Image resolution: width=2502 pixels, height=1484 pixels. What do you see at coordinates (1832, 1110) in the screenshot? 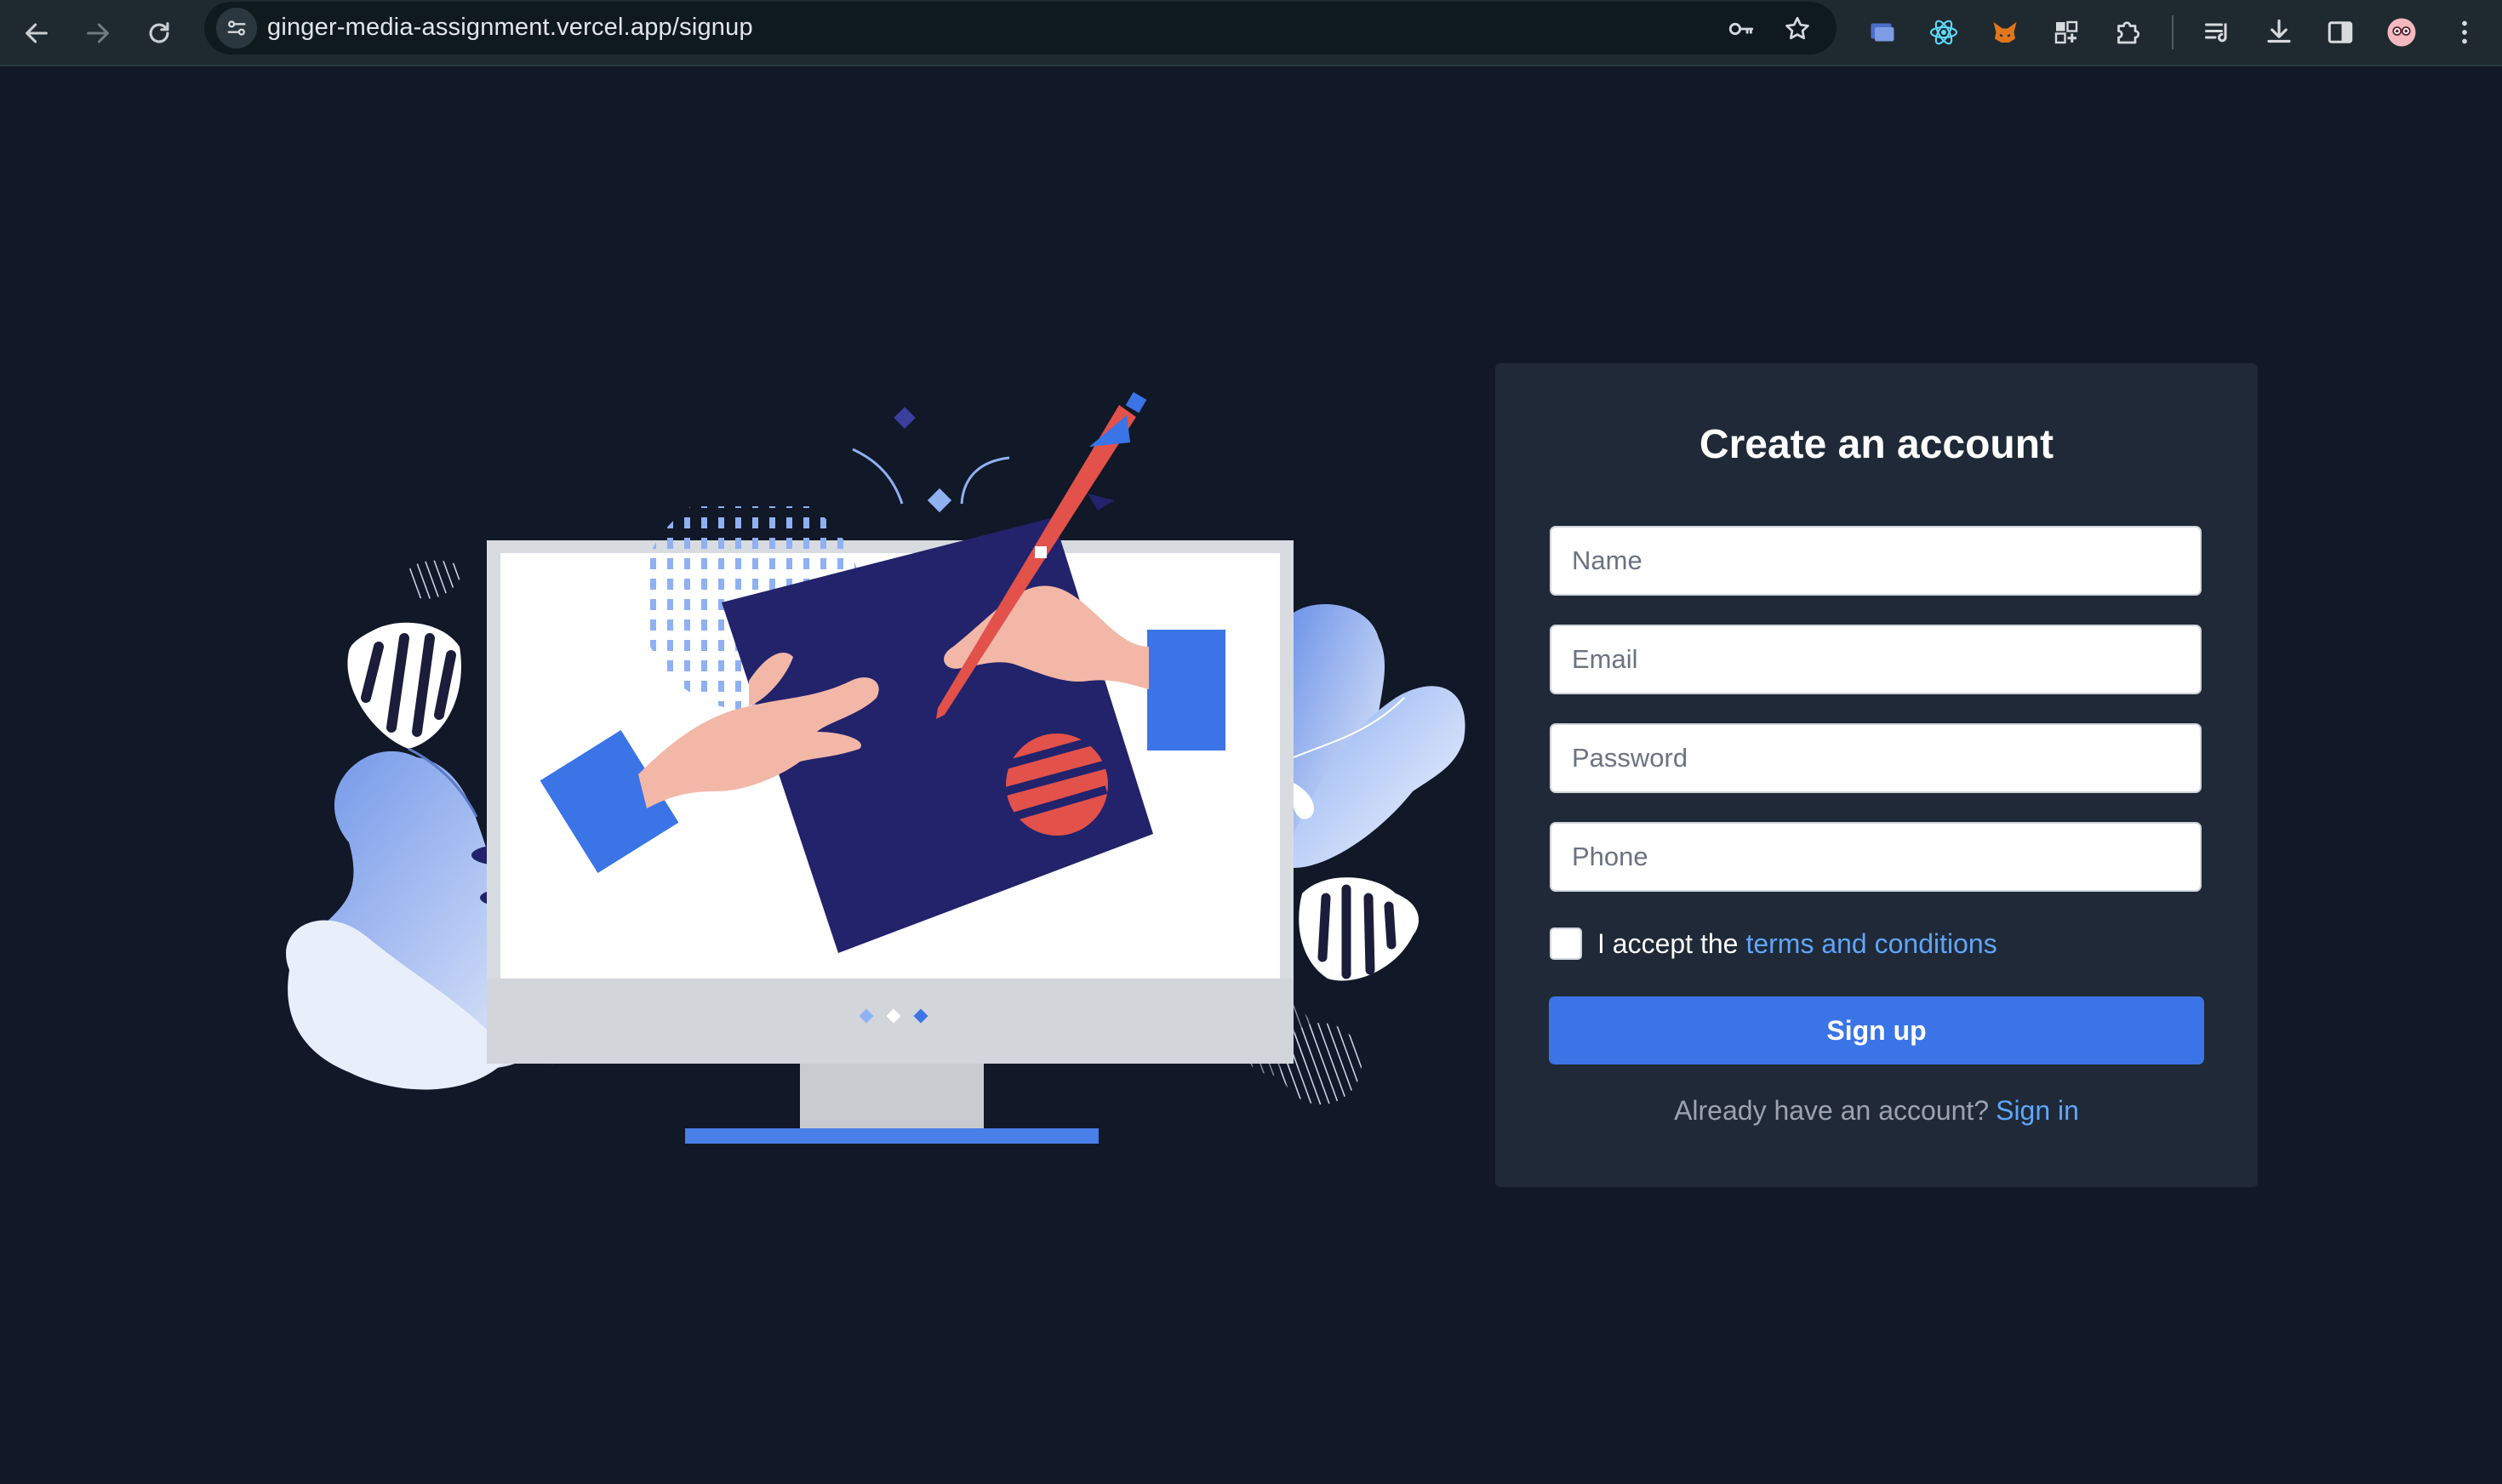
I see `signin-prompt: Already have an account?` at bounding box center [1832, 1110].